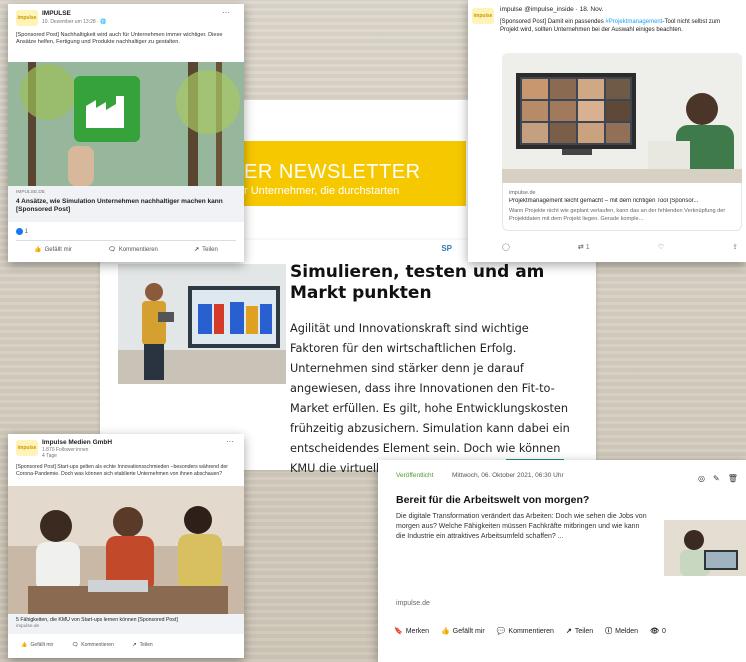 Image resolution: width=746 pixels, height=662 pixels. What do you see at coordinates (580, 247) in the screenshot?
I see `retweet-icon: ⇄` at bounding box center [580, 247].